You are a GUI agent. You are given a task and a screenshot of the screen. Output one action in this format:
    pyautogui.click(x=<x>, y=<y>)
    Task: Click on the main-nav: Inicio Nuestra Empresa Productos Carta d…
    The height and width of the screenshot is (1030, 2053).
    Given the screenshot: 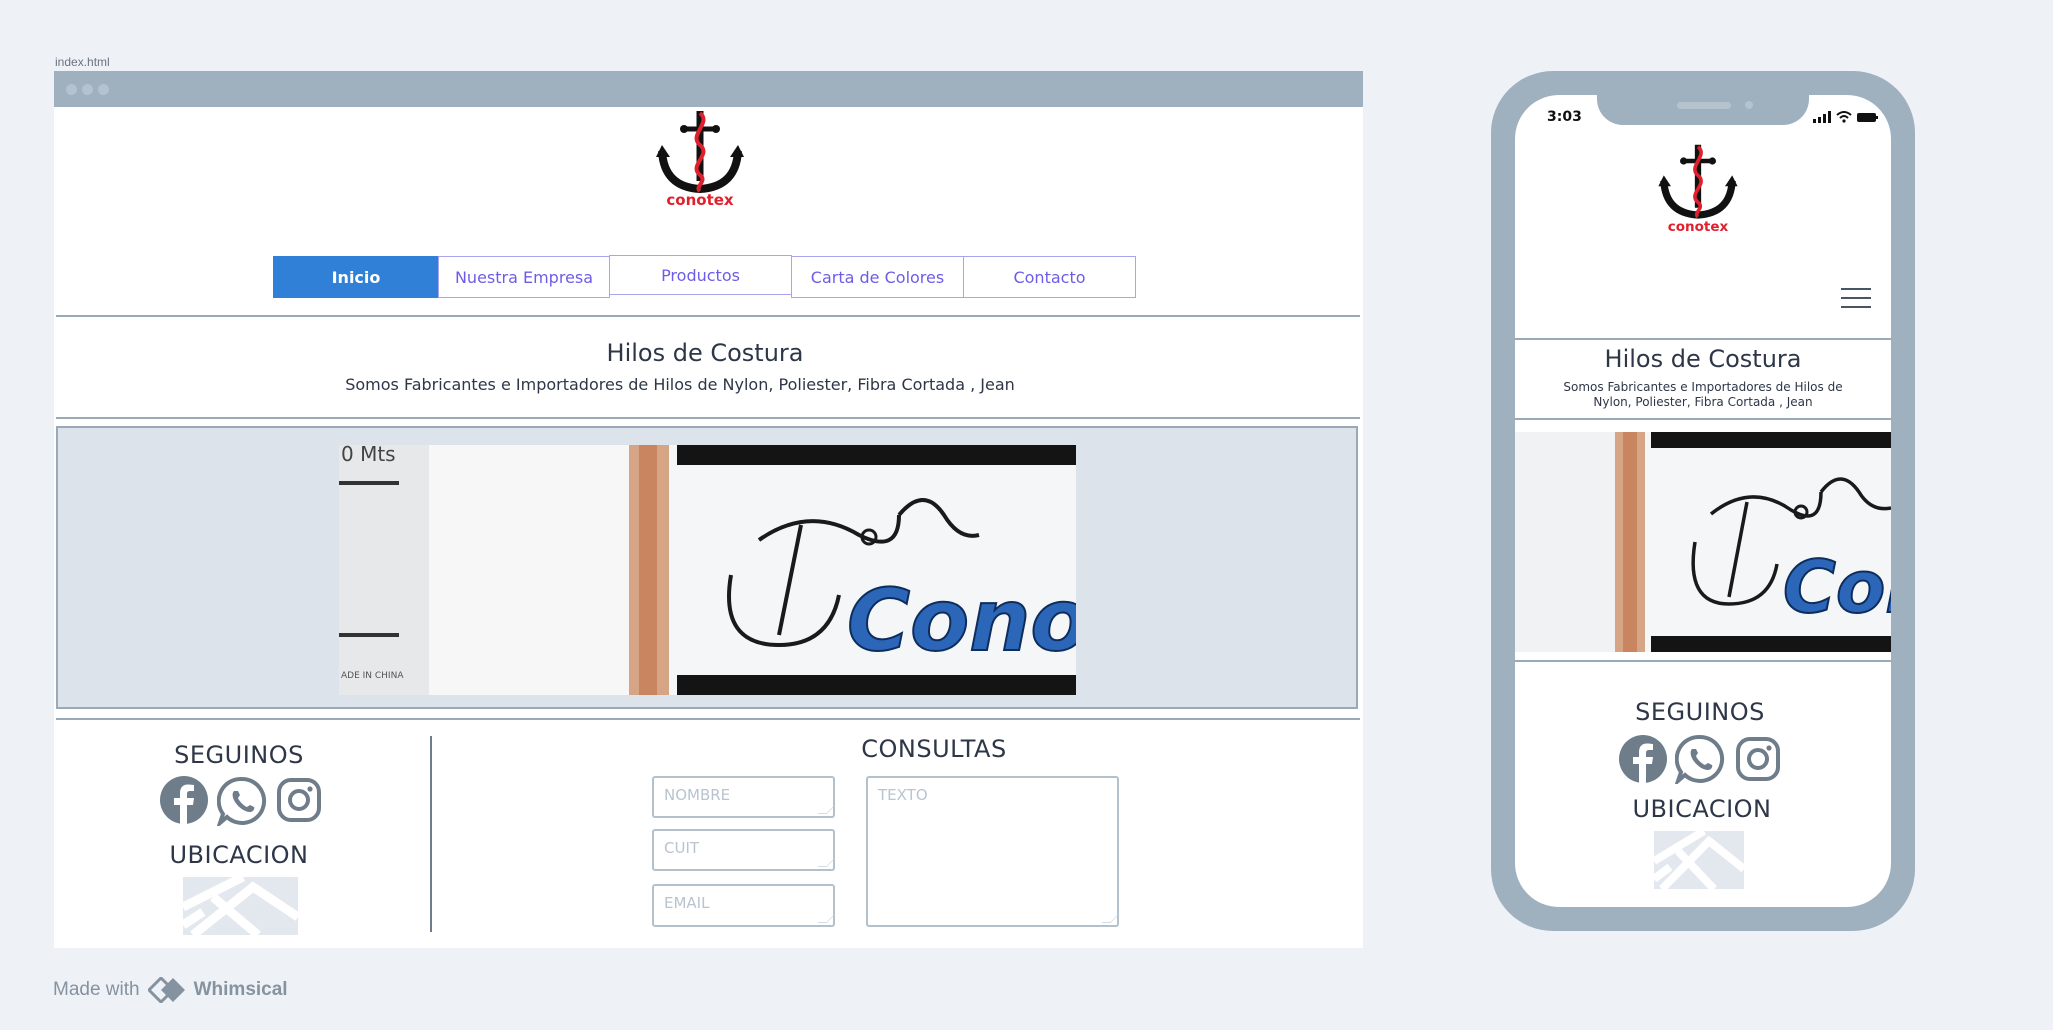 What is the action you would take?
    pyautogui.click(x=704, y=276)
    